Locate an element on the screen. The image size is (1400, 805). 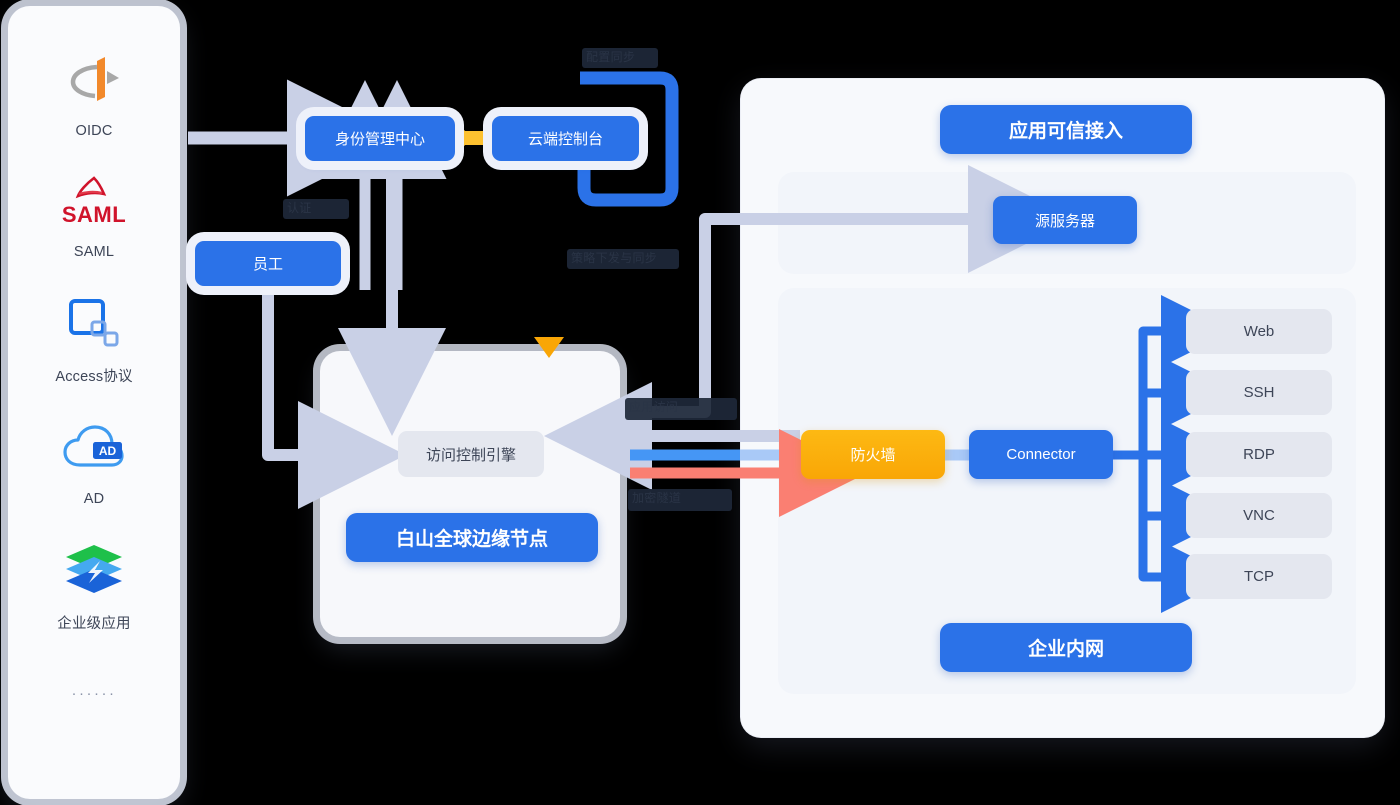
node-employee: 员工 is located at coordinates (268, 263).